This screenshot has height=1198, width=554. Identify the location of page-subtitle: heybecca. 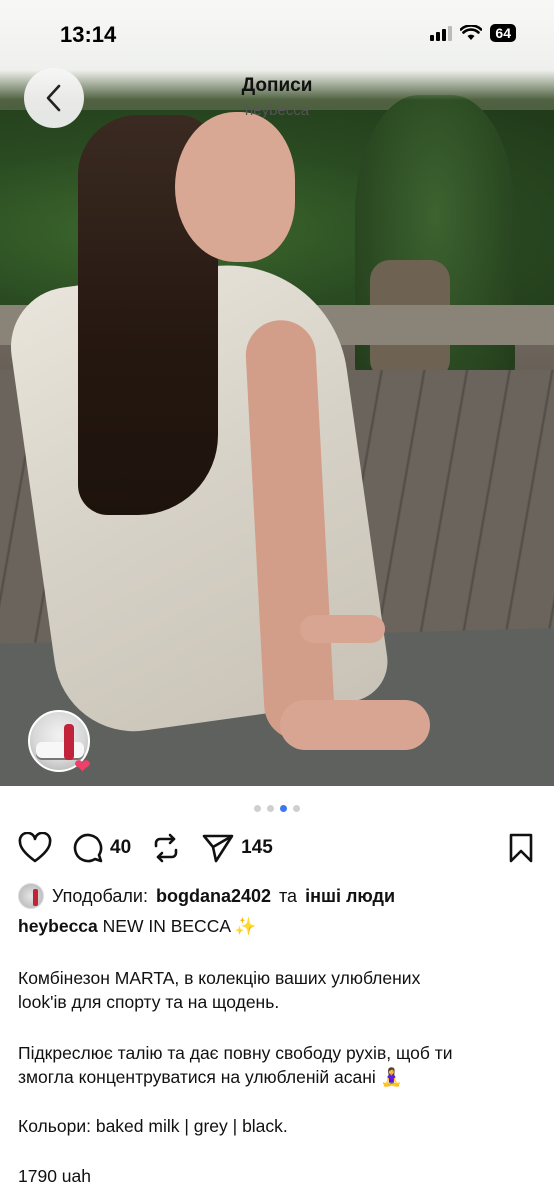
(277, 110).